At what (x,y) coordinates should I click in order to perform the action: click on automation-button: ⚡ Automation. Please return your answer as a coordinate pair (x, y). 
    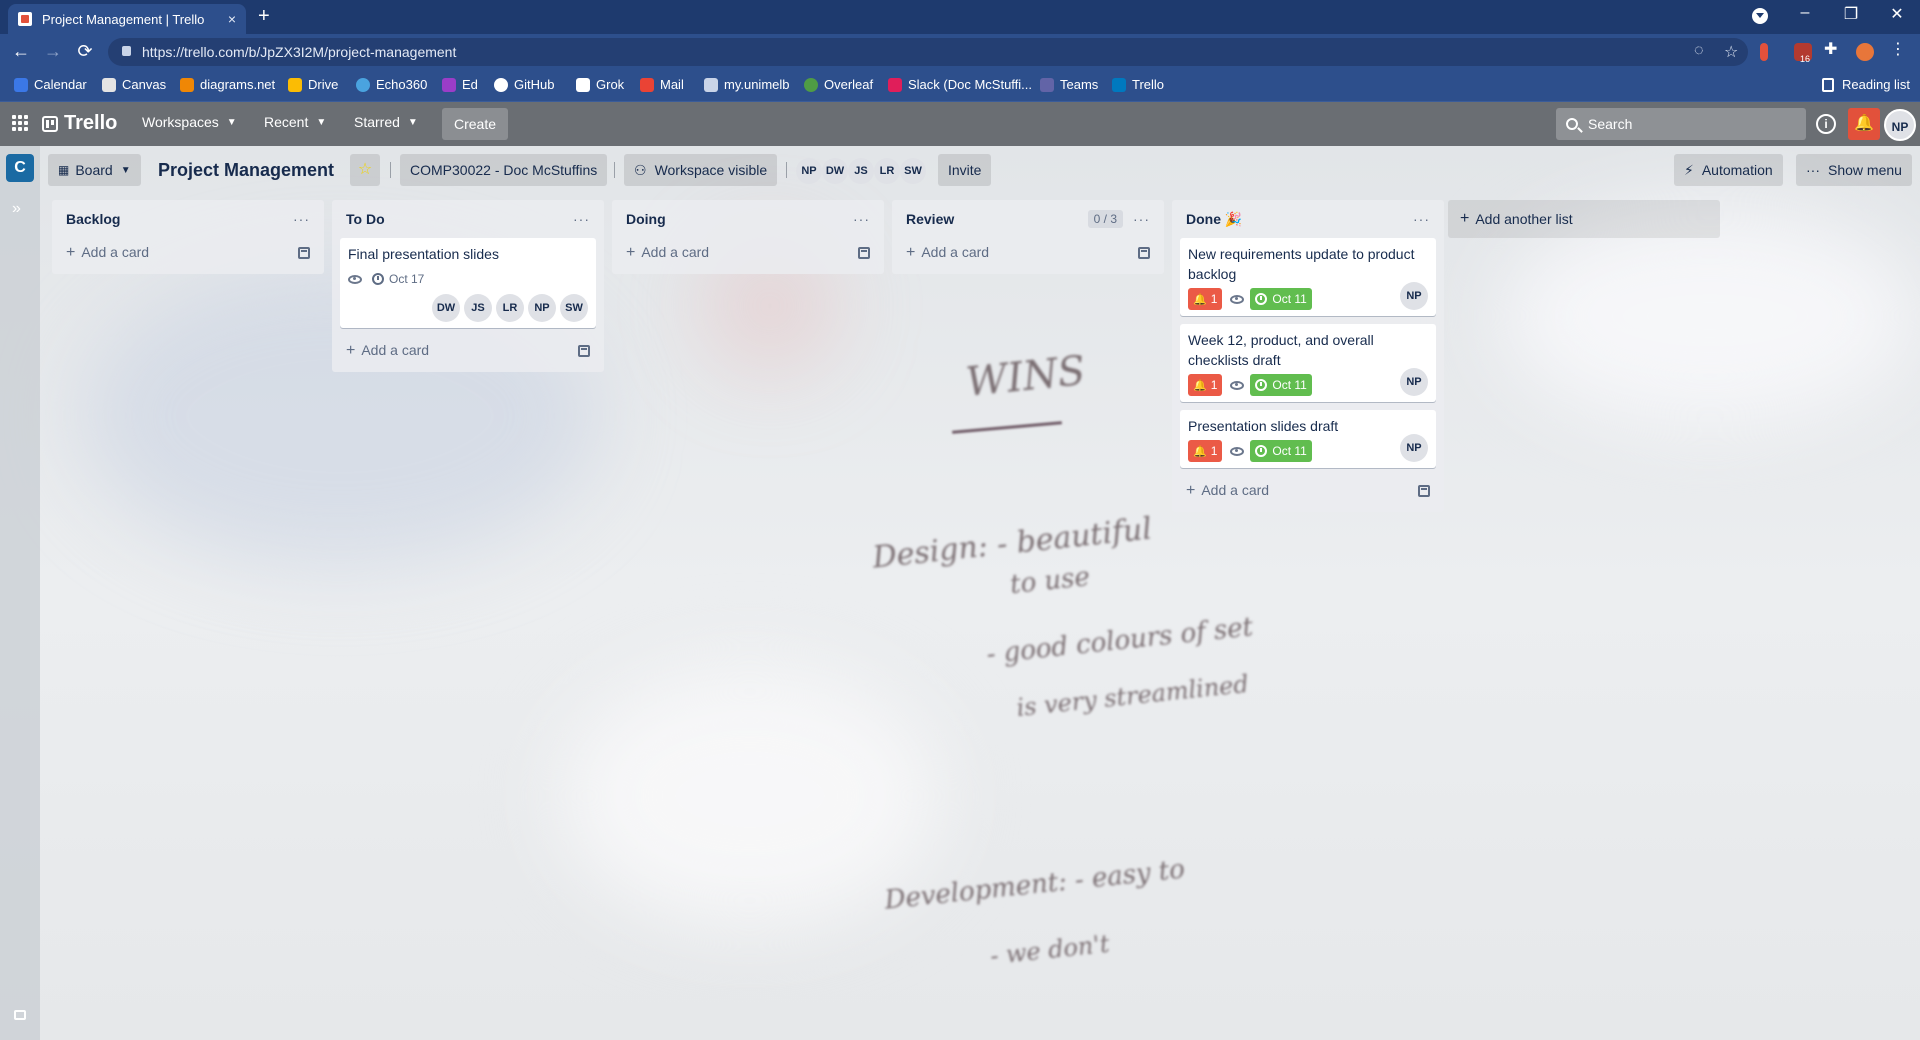
    Looking at the image, I should click on (1728, 170).